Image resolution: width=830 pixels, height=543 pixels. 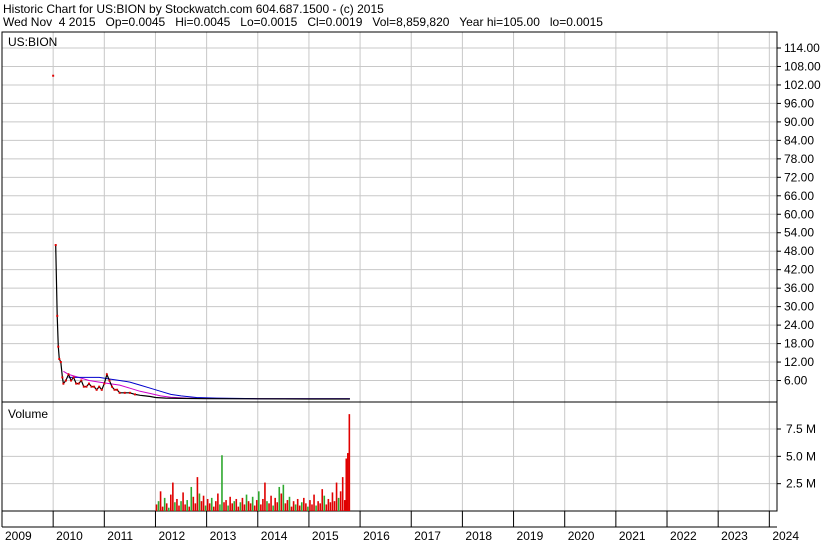 I want to click on price-tick-label: 72.00, so click(x=799, y=177).